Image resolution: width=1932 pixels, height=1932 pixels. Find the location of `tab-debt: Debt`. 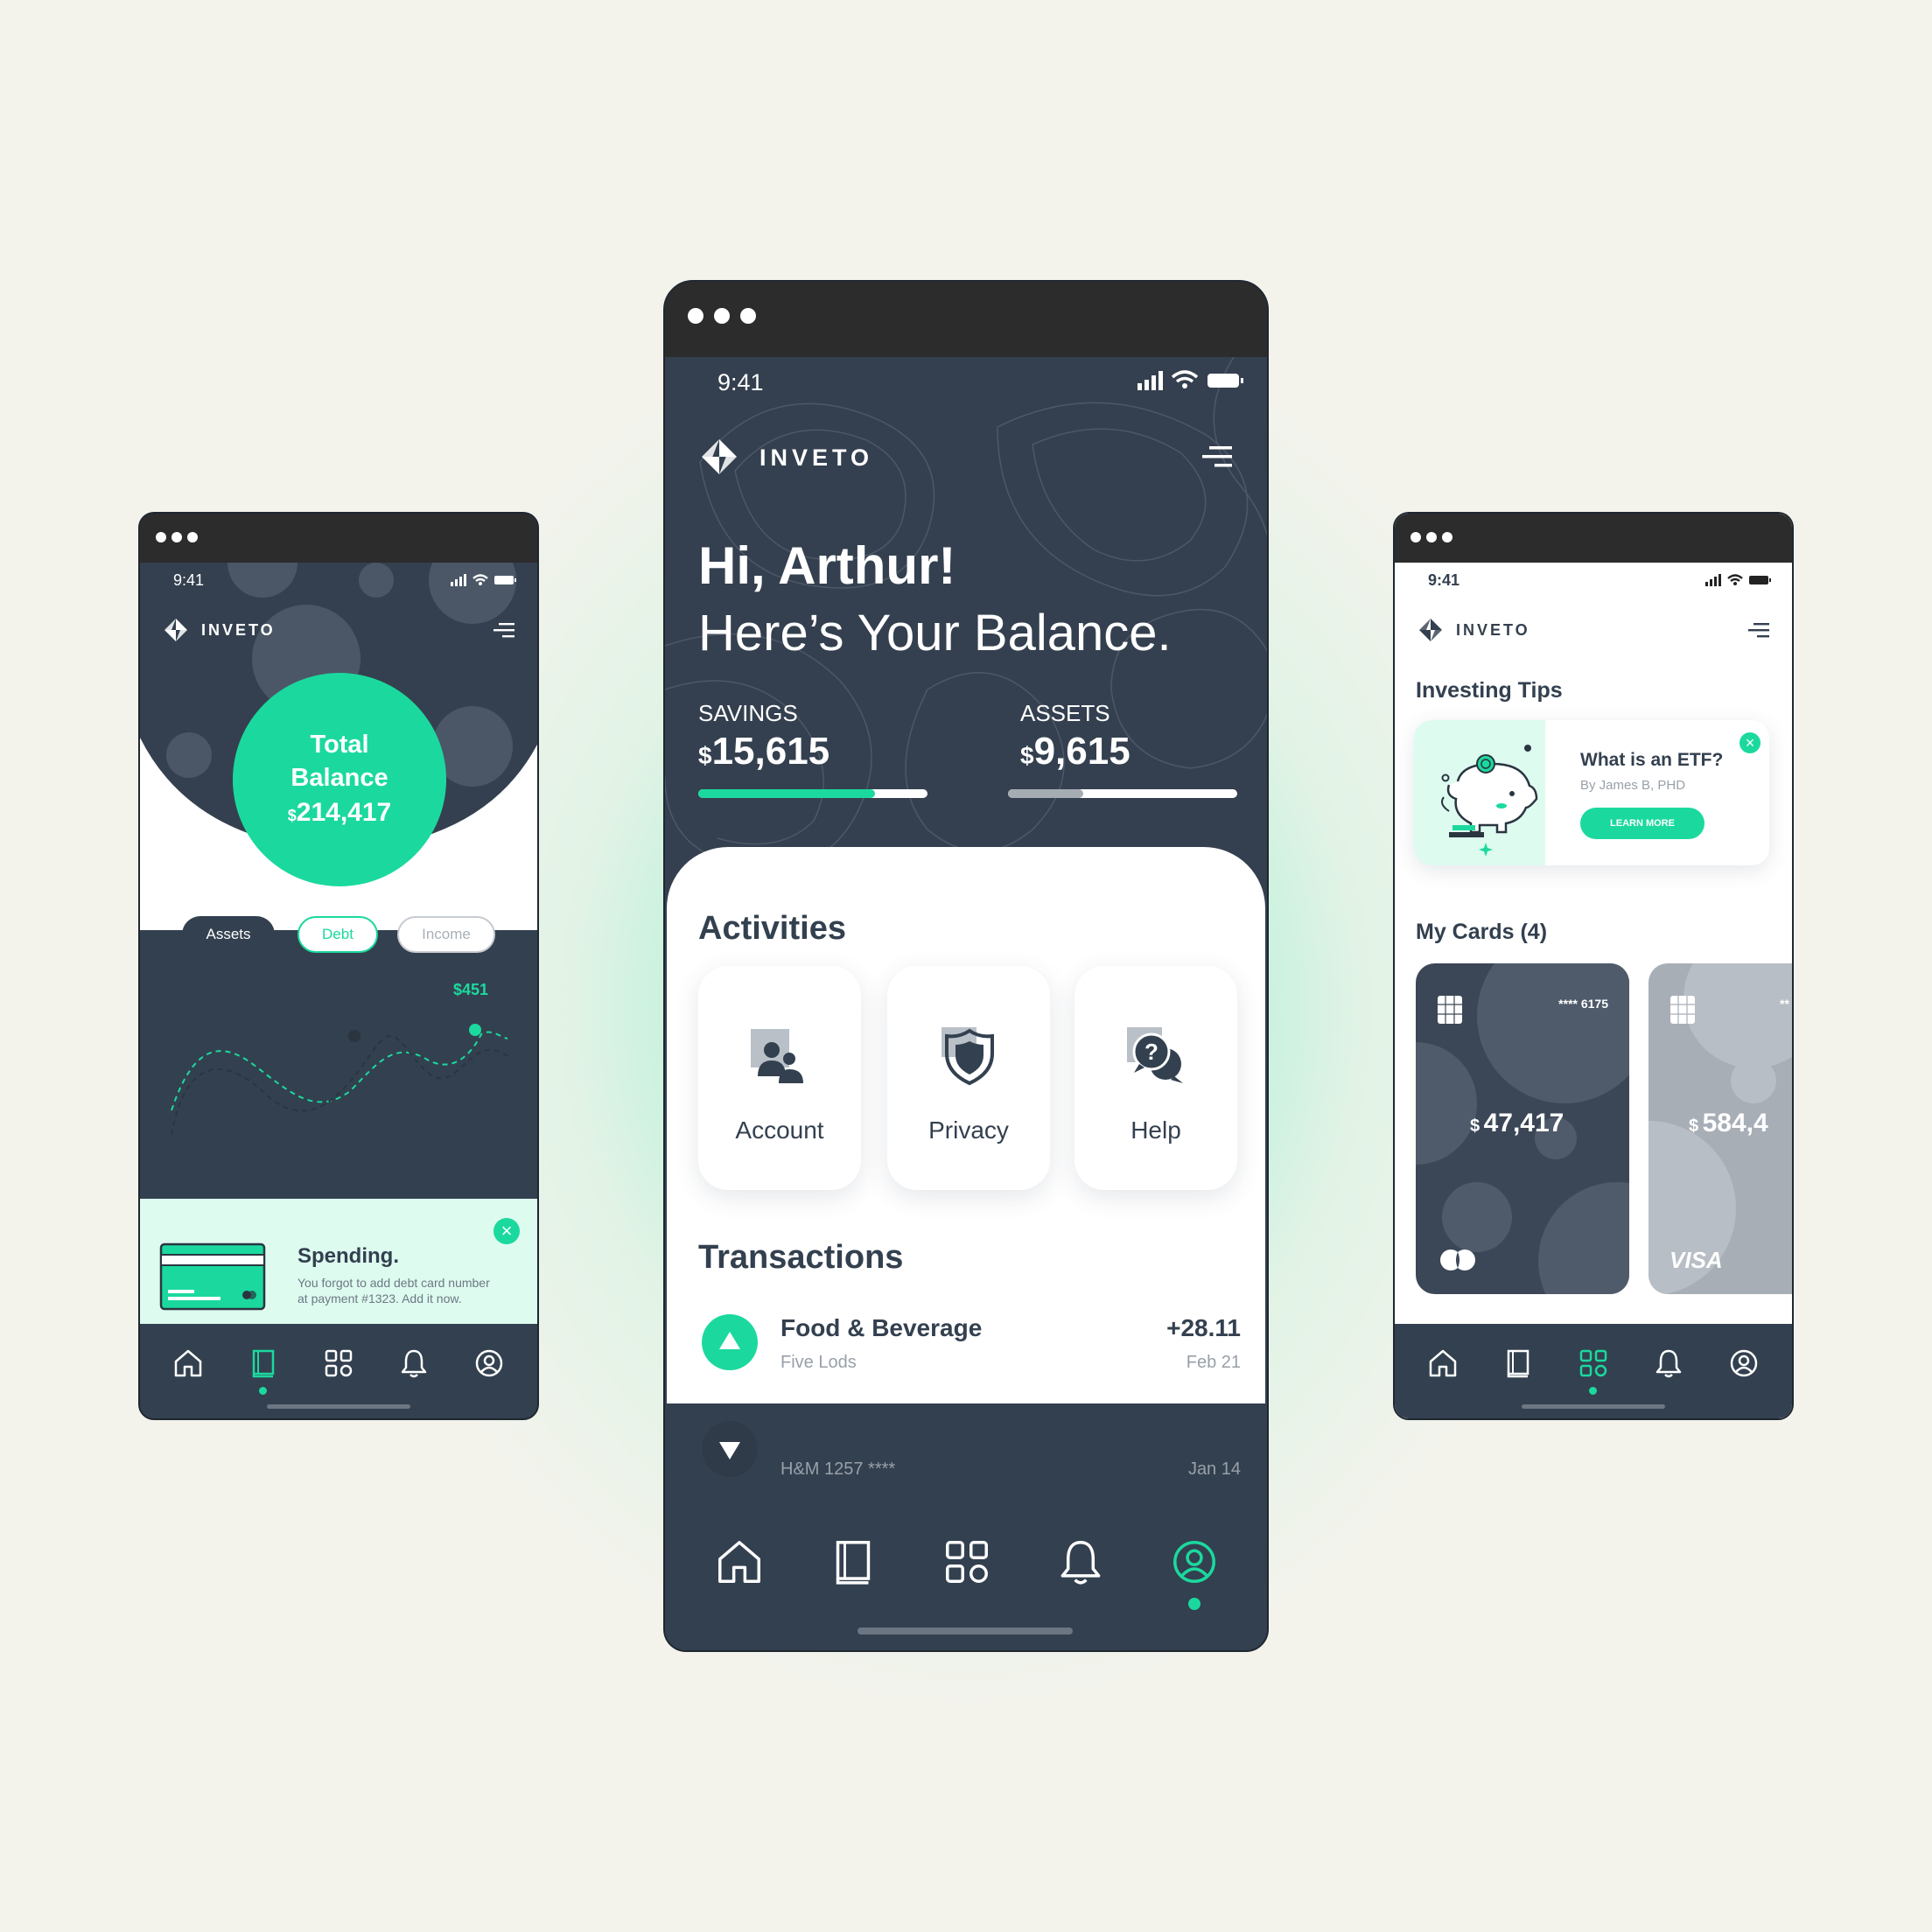

tab-debt: Debt is located at coordinates (338, 934).